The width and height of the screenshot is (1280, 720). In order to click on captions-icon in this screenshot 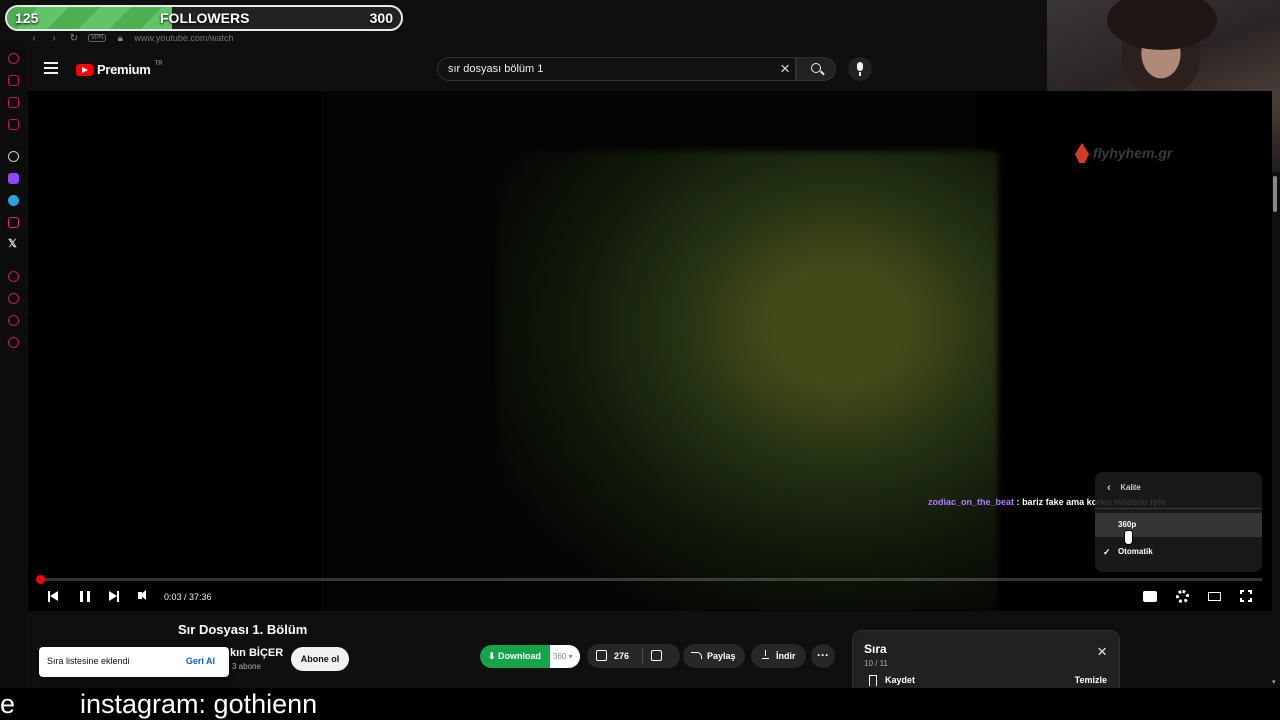, I will do `click(1150, 596)`.